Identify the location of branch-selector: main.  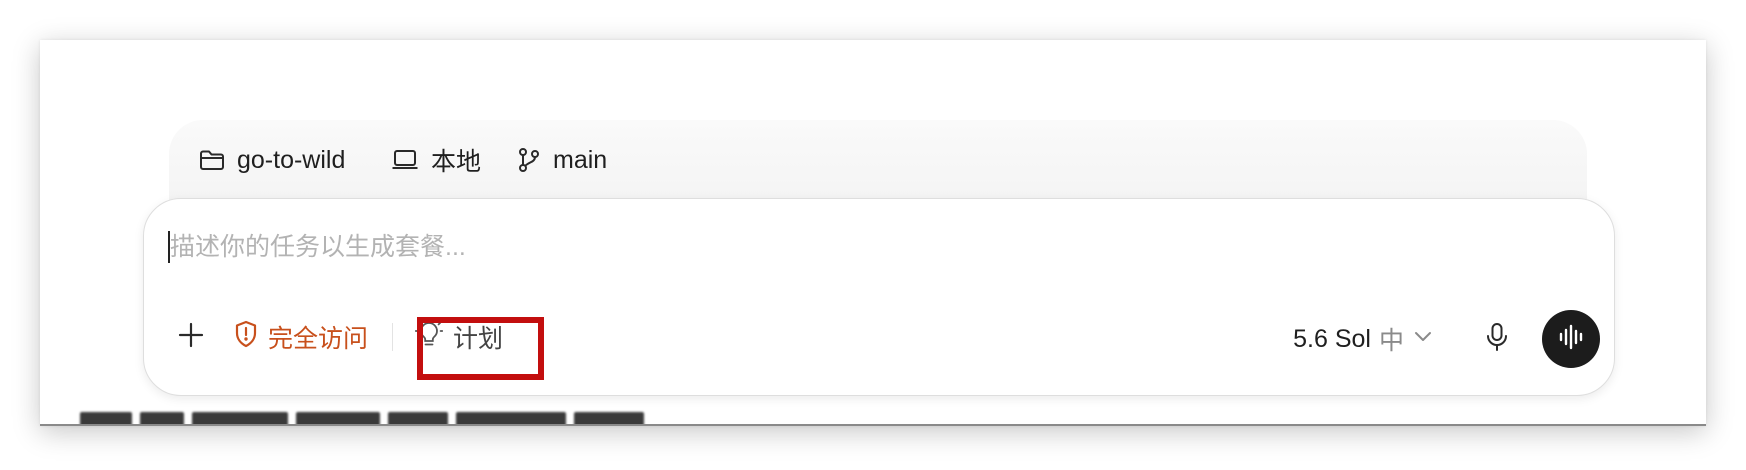
(562, 160).